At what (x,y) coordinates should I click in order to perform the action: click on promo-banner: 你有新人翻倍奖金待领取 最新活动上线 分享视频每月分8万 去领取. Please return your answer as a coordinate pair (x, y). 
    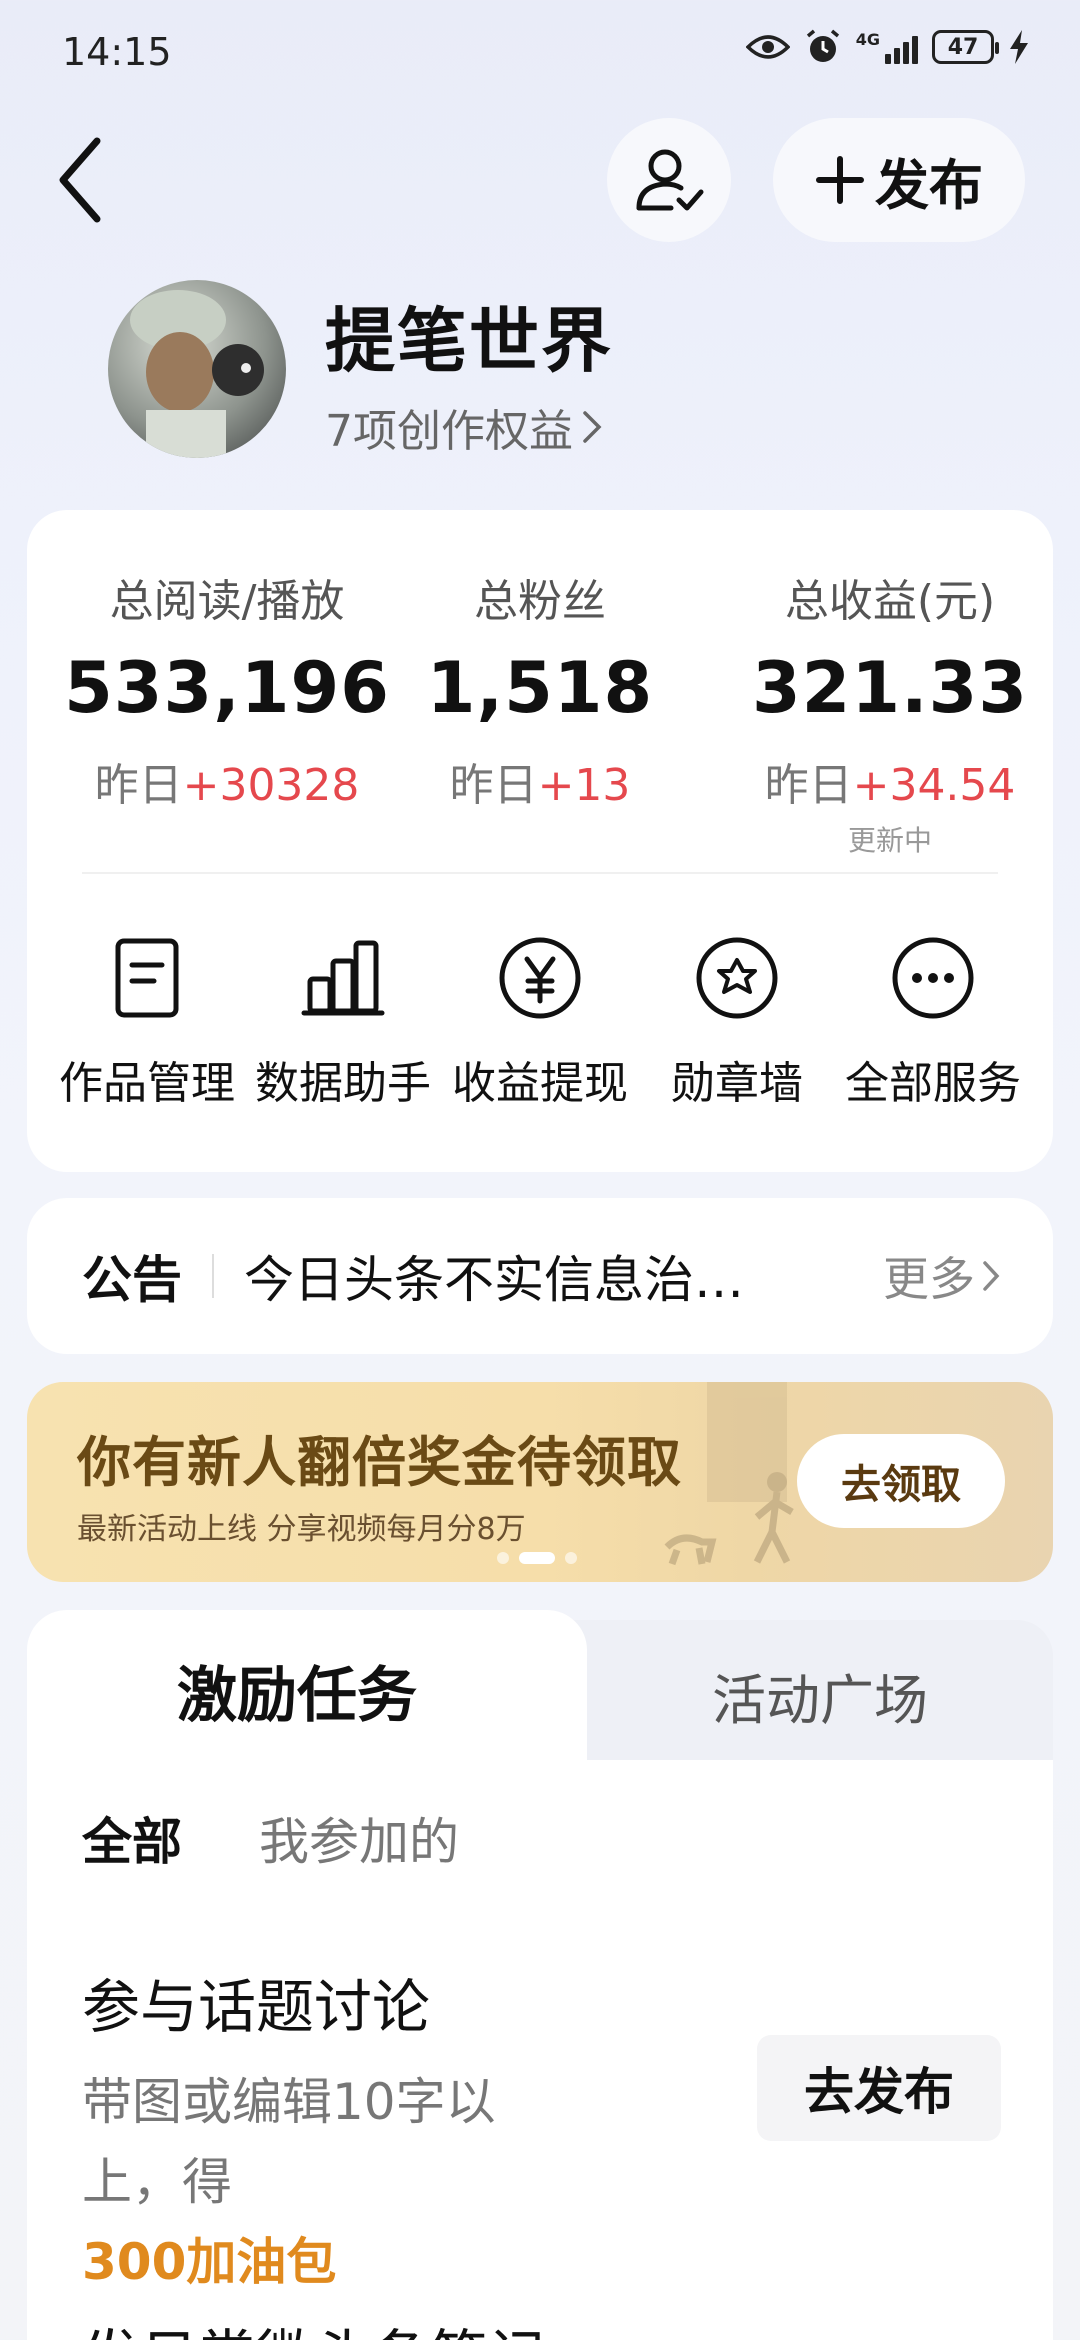
    Looking at the image, I should click on (540, 1482).